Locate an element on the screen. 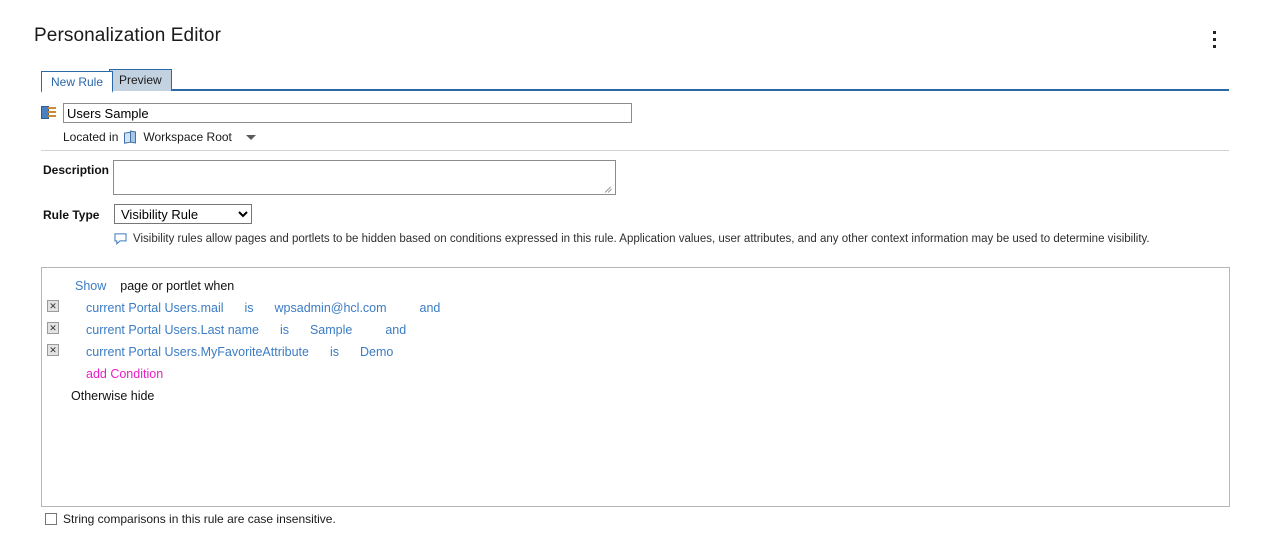  case-insensitive-checkbox is located at coordinates (51, 519).